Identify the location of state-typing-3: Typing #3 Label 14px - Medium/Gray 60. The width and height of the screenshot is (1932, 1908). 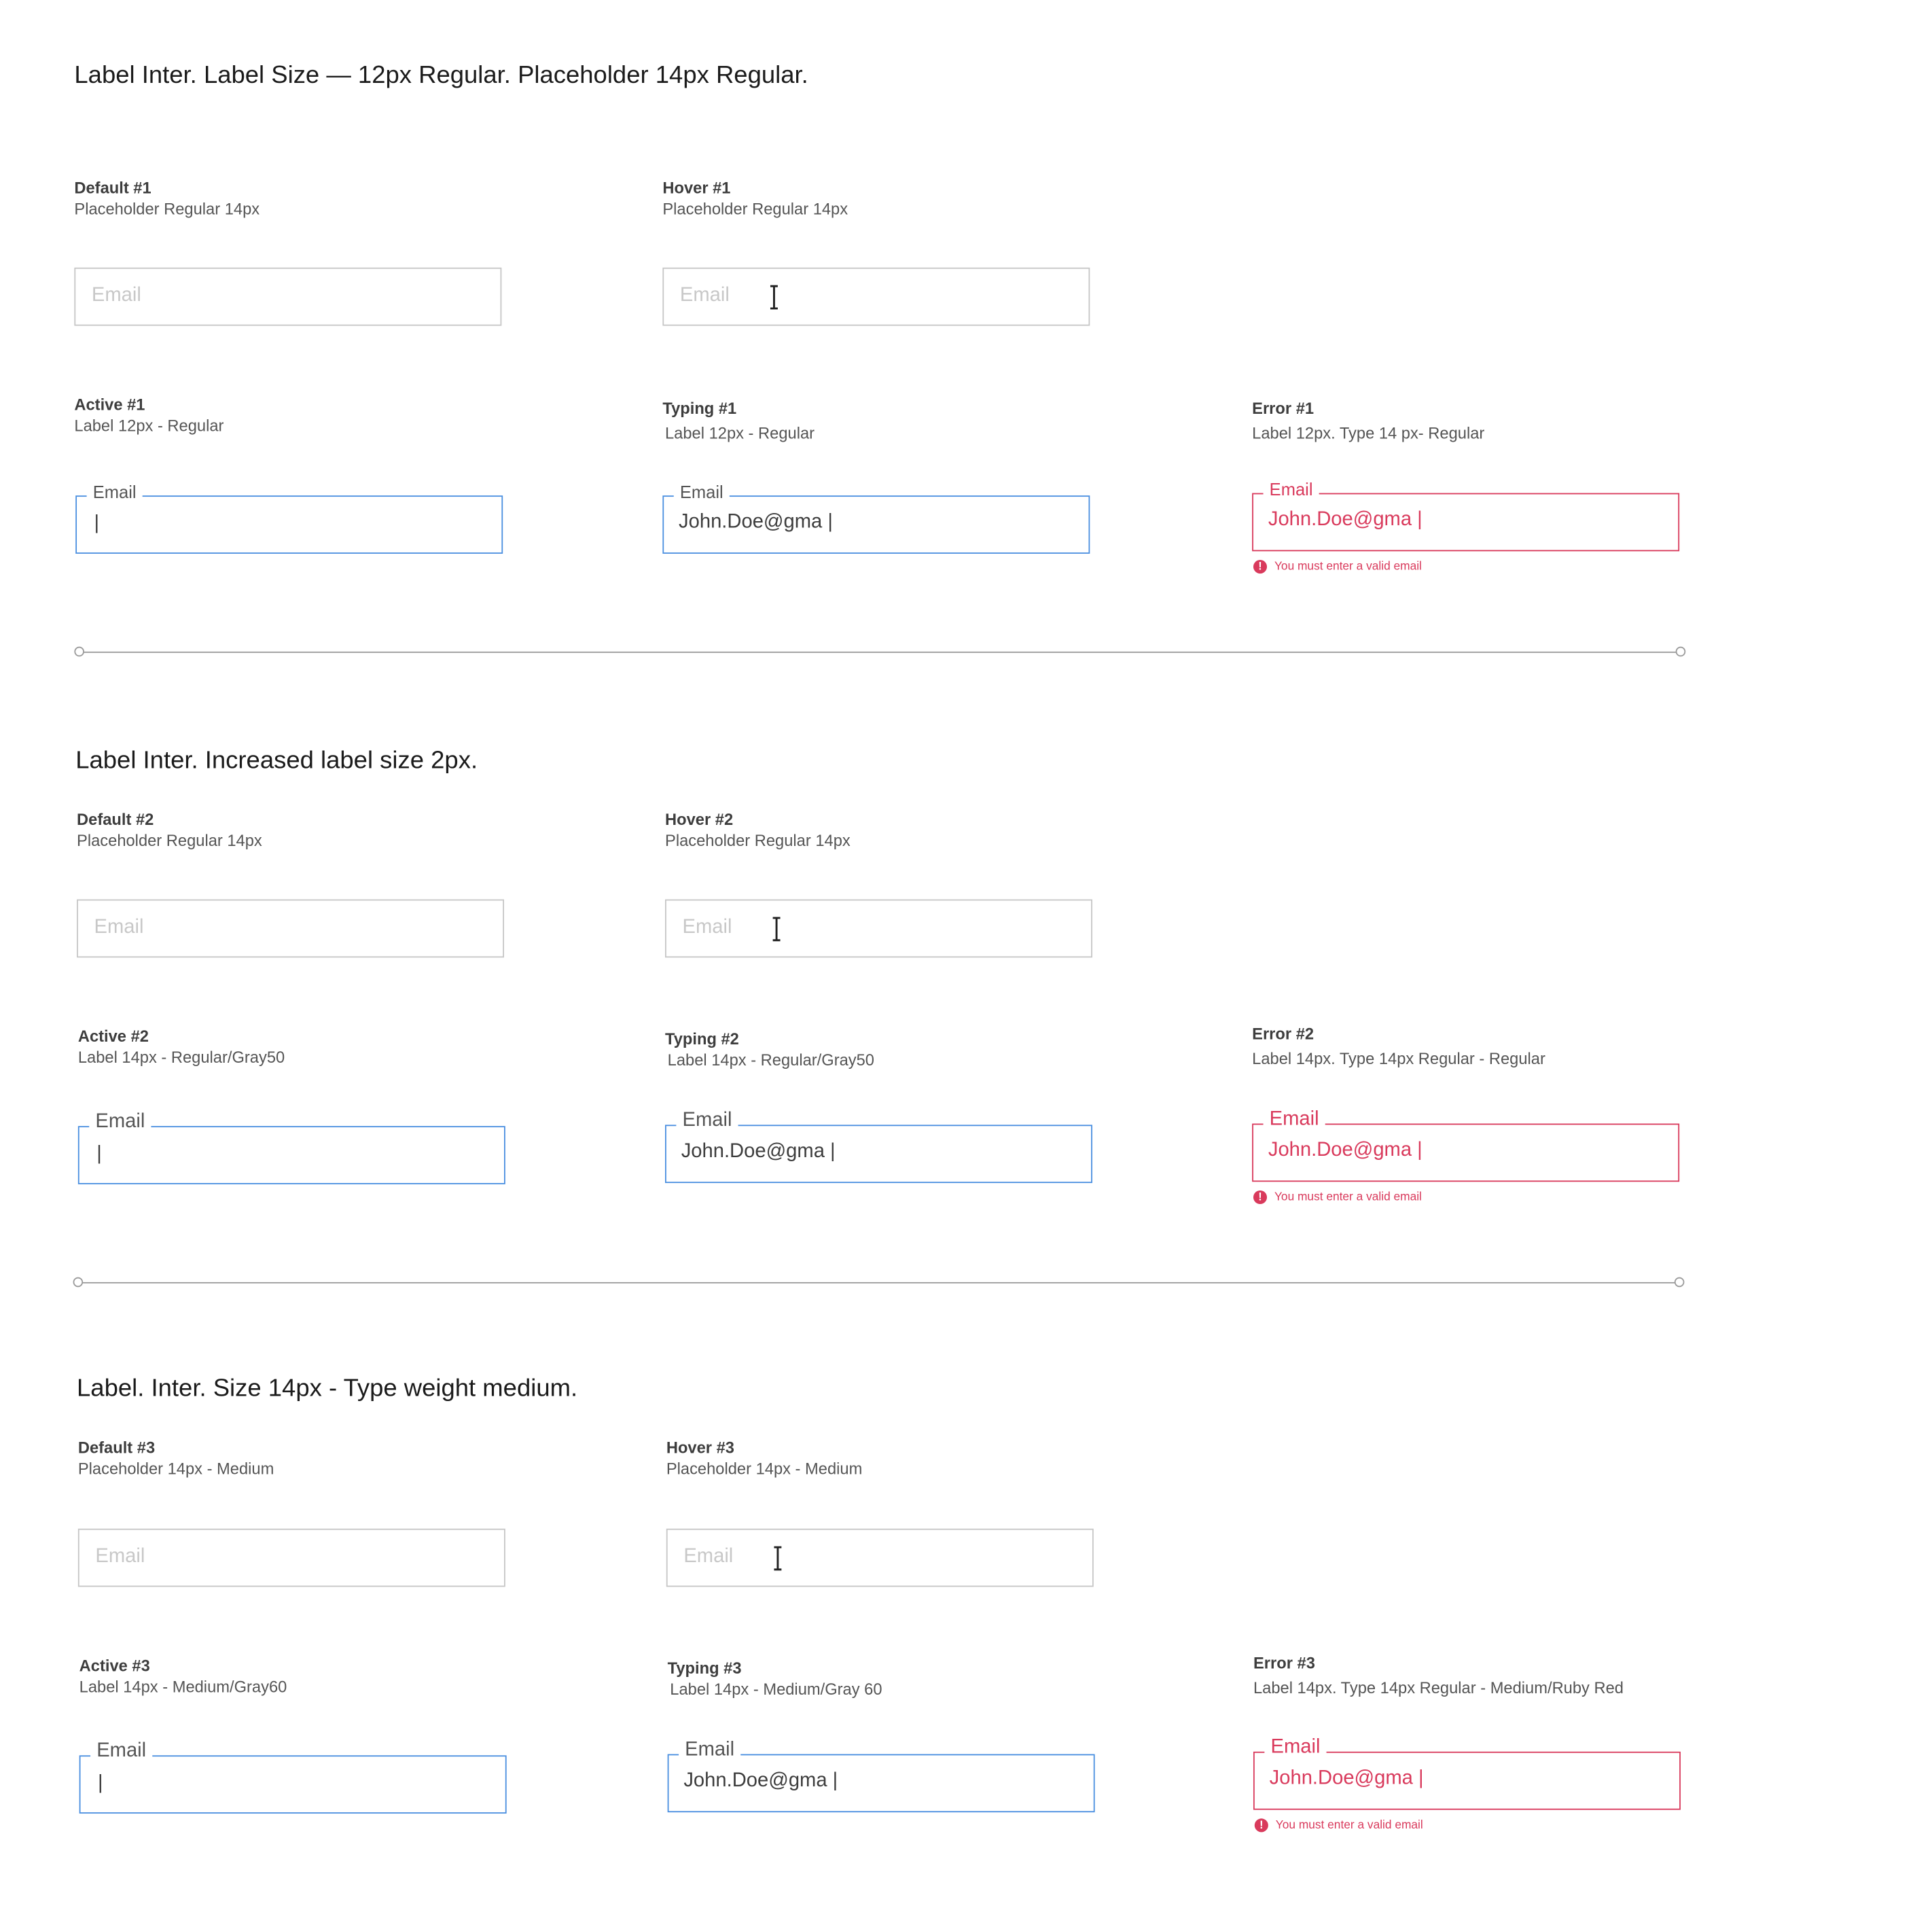
(775, 1679).